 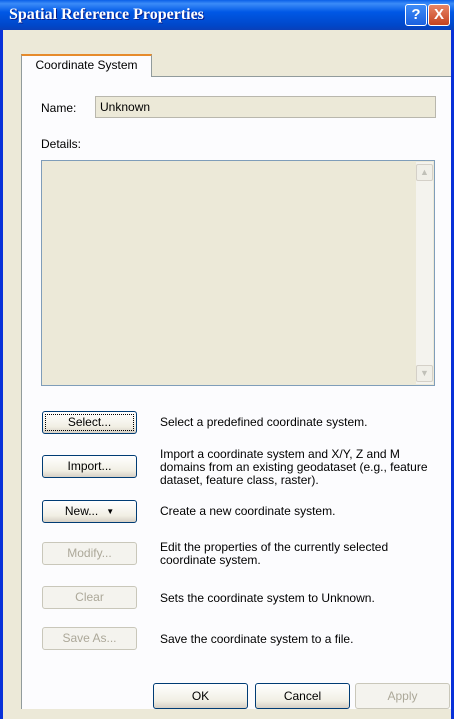 I want to click on new-button: New... ▼, so click(x=89, y=511).